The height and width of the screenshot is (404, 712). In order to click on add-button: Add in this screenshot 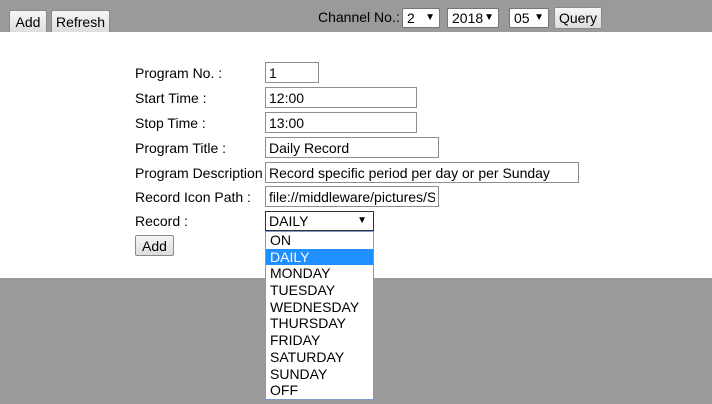, I will do `click(28, 21)`.